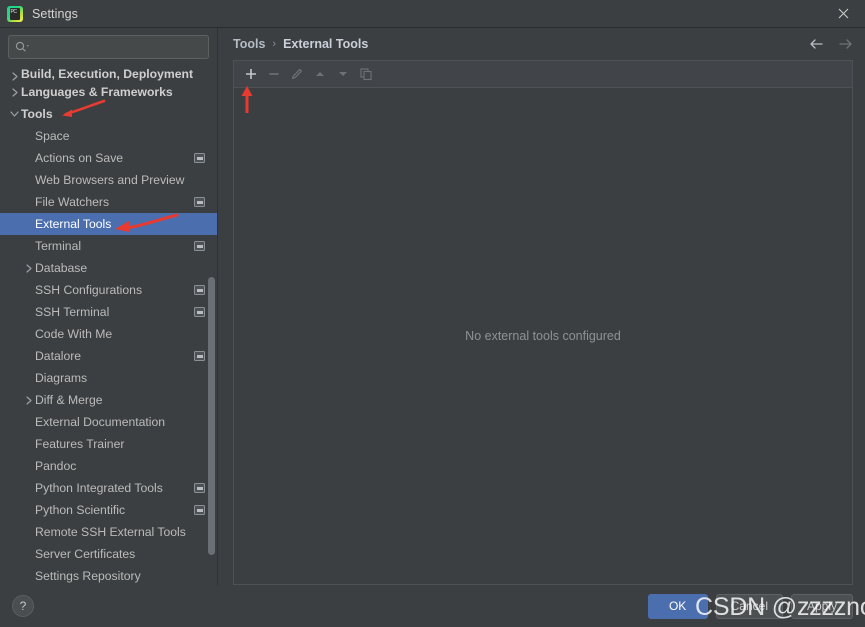 Image resolution: width=865 pixels, height=627 pixels. Describe the element at coordinates (58, 246) in the screenshot. I see `sidebar-item-label: Terminal` at that location.